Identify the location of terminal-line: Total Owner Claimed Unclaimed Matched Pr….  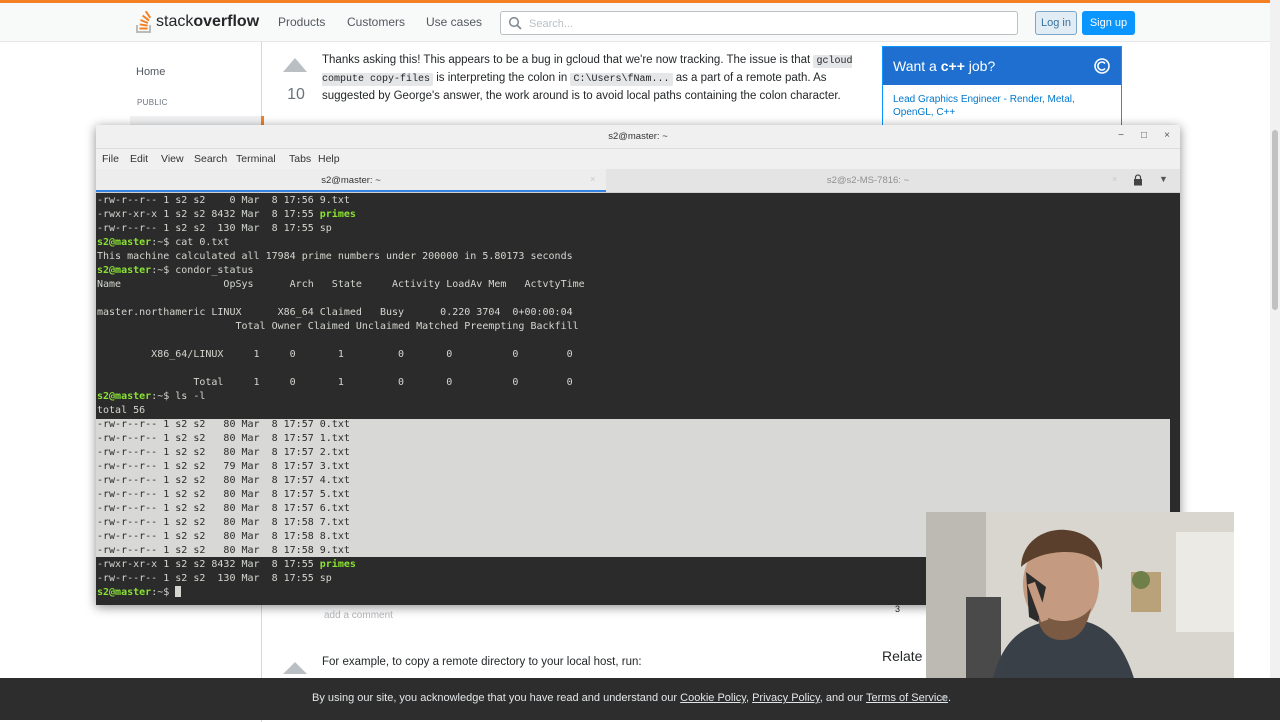
(338, 326).